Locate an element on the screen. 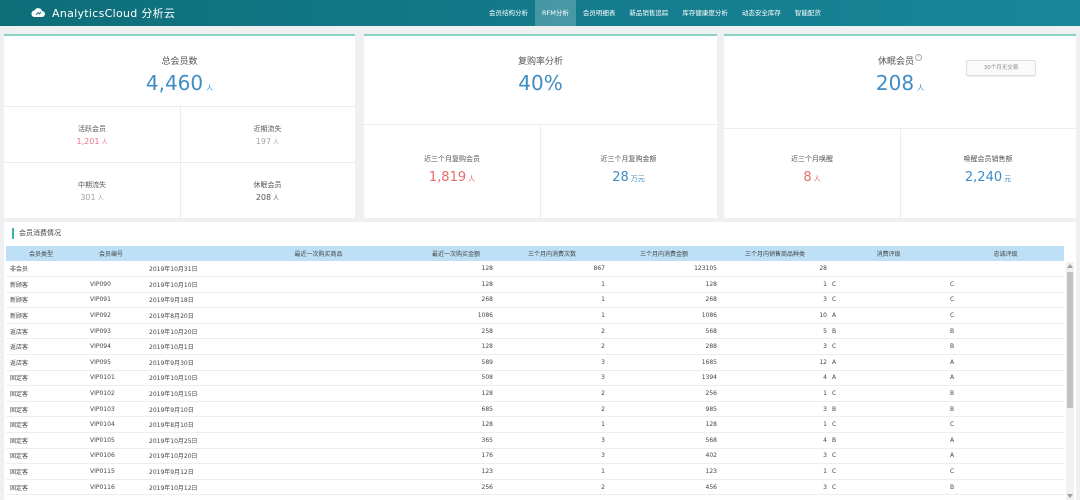 The height and width of the screenshot is (500, 1080). table-row: 返店客 VIP095 2019年9月30日 589 3 1685 12 A A is located at coordinates (535, 362).